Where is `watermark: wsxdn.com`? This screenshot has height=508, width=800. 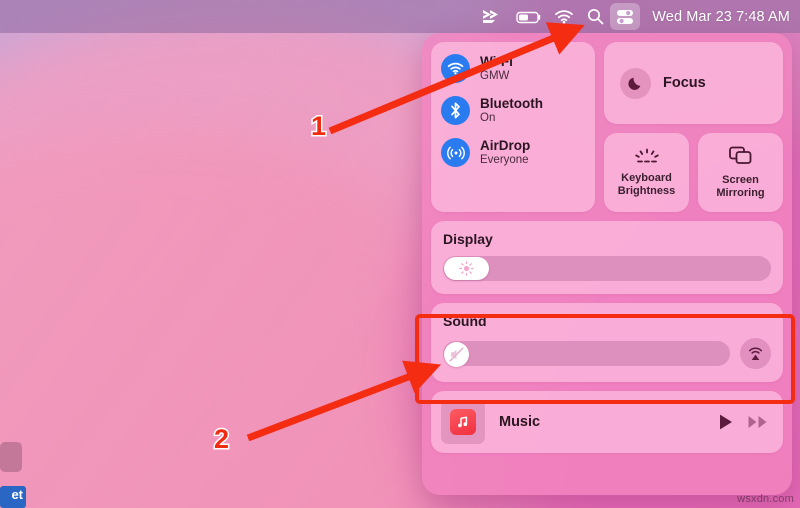 watermark: wsxdn.com is located at coordinates (765, 499).